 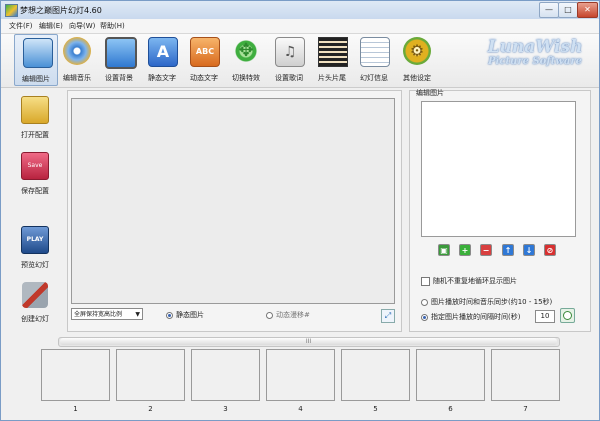 What do you see at coordinates (35, 166) in the screenshot?
I see `save-disk-icon: Save` at bounding box center [35, 166].